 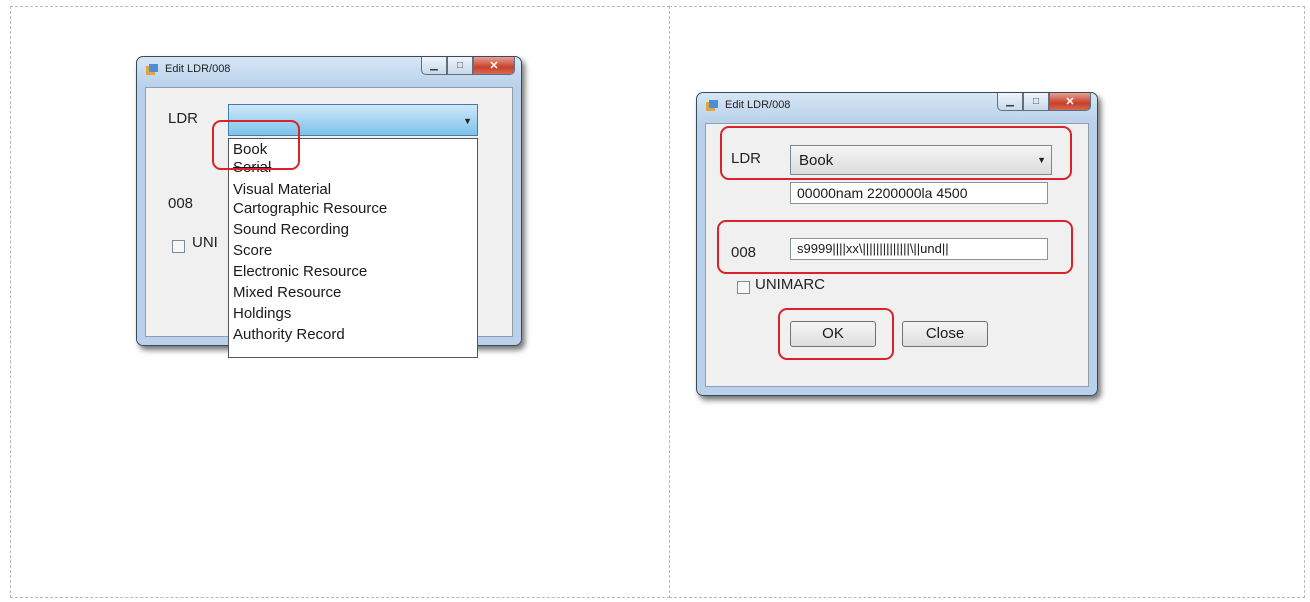 I want to click on dropdown-option-authority-record: Authority Record, so click(x=289, y=335).